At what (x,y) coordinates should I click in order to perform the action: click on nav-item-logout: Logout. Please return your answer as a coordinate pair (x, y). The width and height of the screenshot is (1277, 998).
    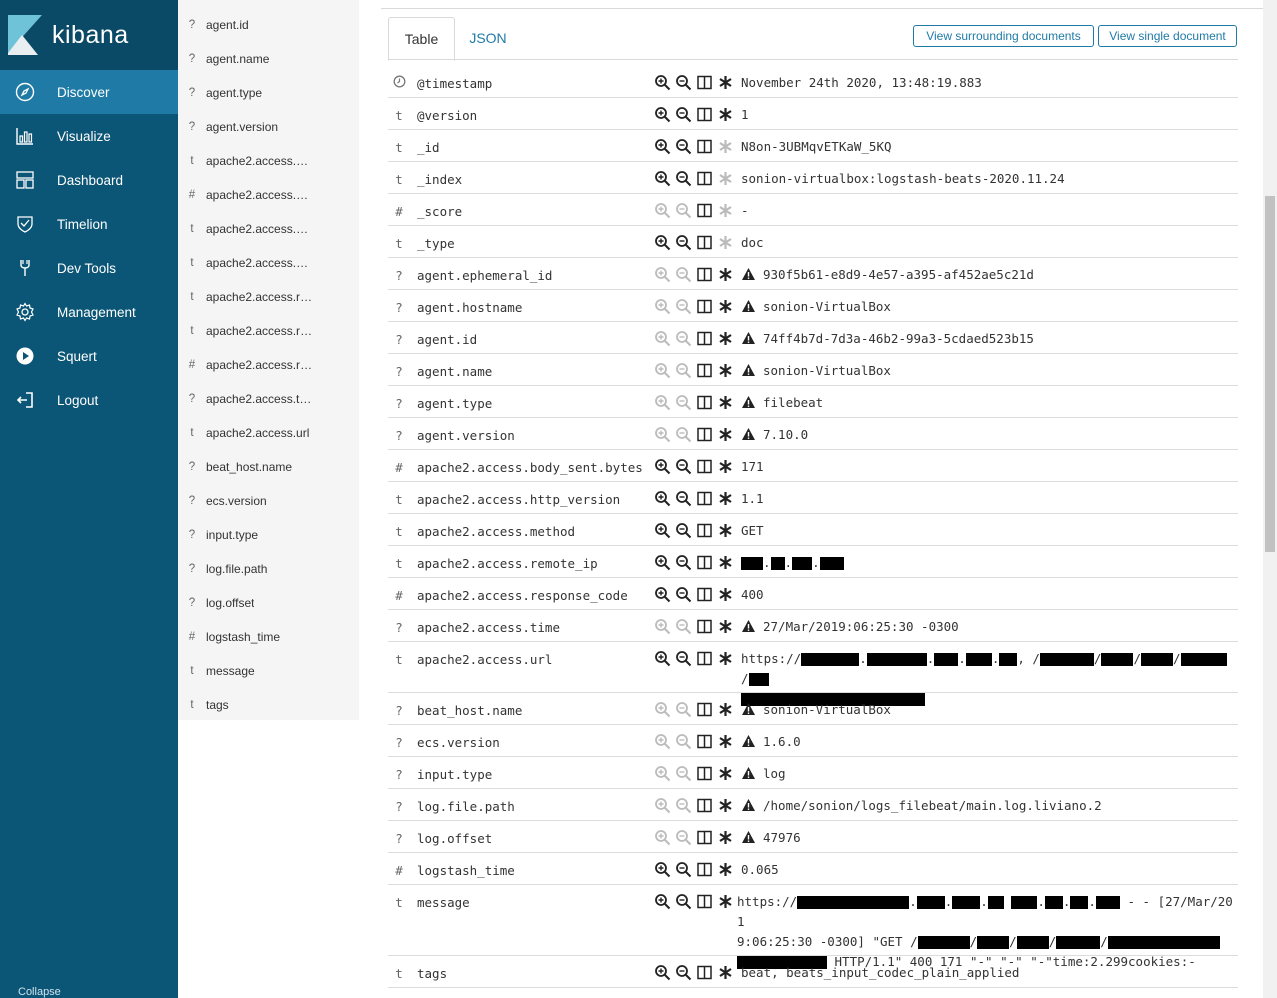
    Looking at the image, I should click on (89, 400).